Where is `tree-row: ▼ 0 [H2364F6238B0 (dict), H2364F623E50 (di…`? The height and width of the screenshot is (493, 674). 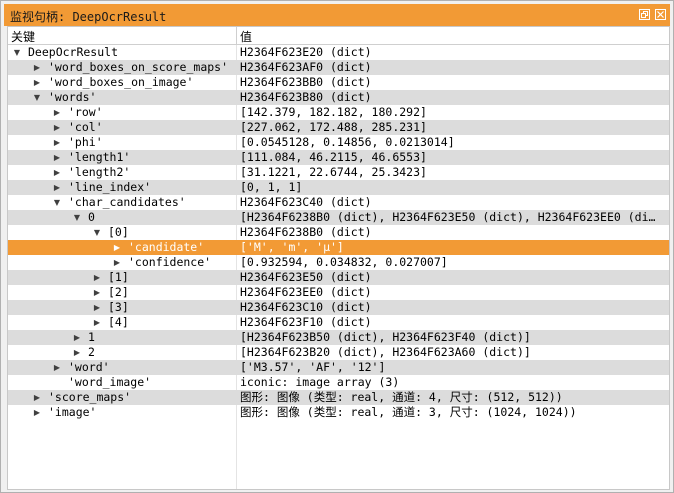
tree-row: ▼ 0 [H2364F6238B0 (dict), H2364F623E50 (di… is located at coordinates (338, 217).